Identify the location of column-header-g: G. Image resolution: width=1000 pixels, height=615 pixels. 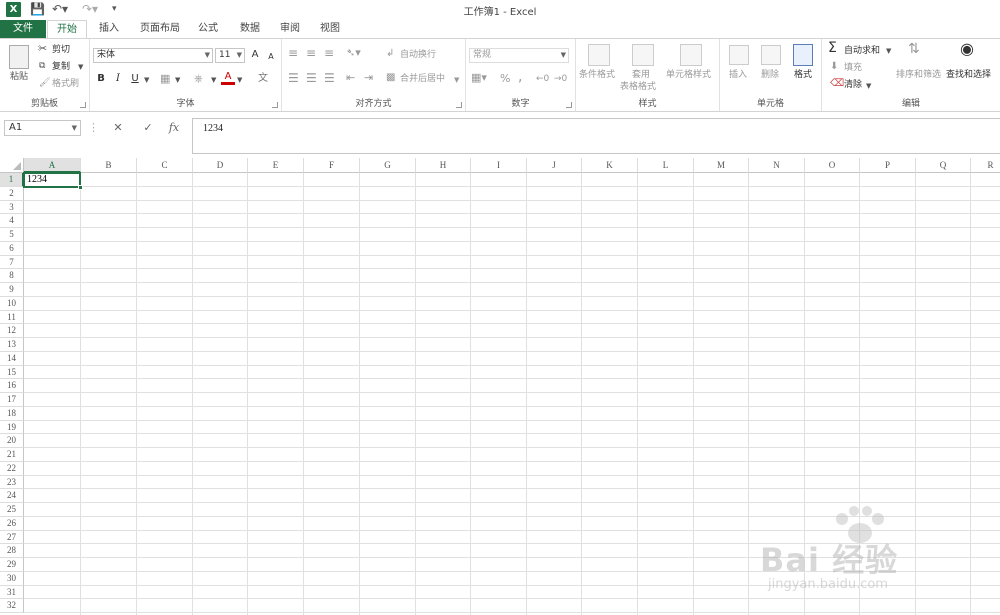
(388, 165).